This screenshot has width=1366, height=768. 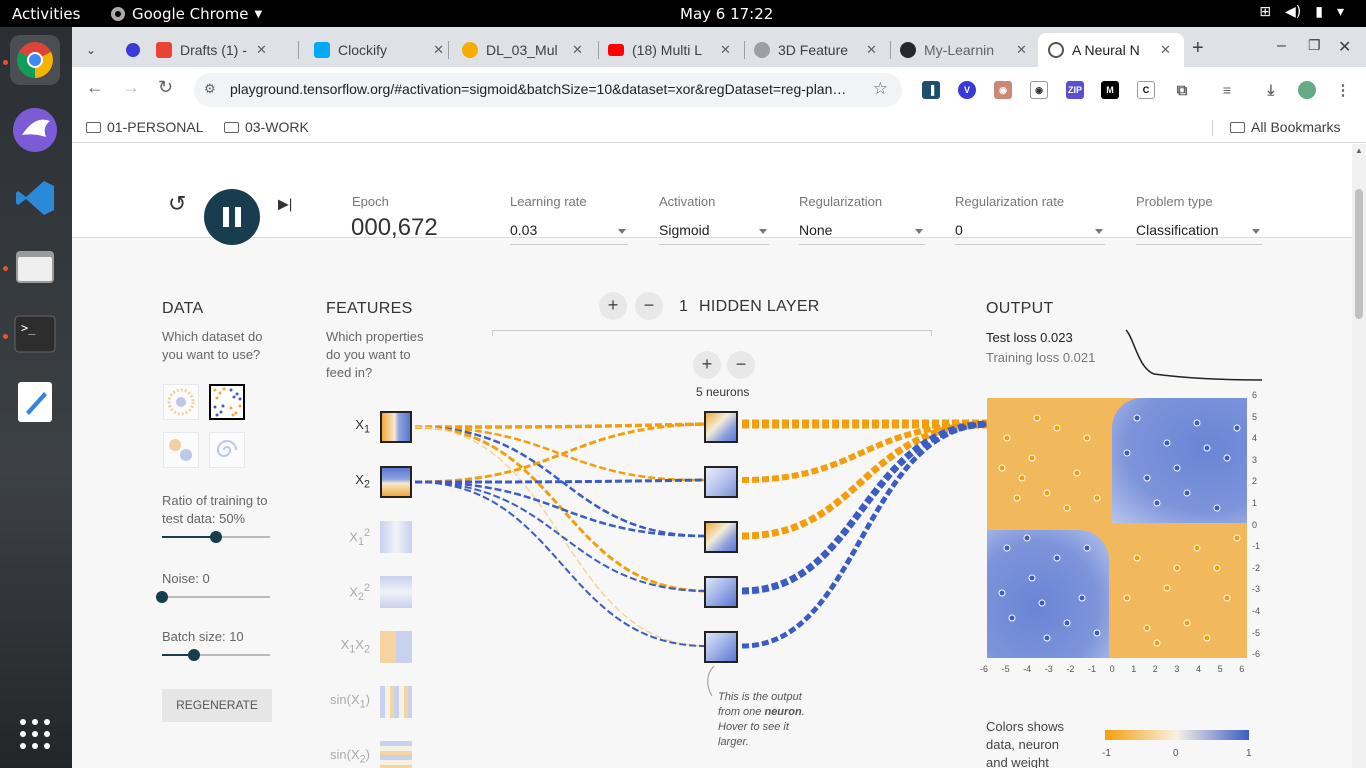 I want to click on face-extension-icon: ◉, so click(x=1003, y=90).